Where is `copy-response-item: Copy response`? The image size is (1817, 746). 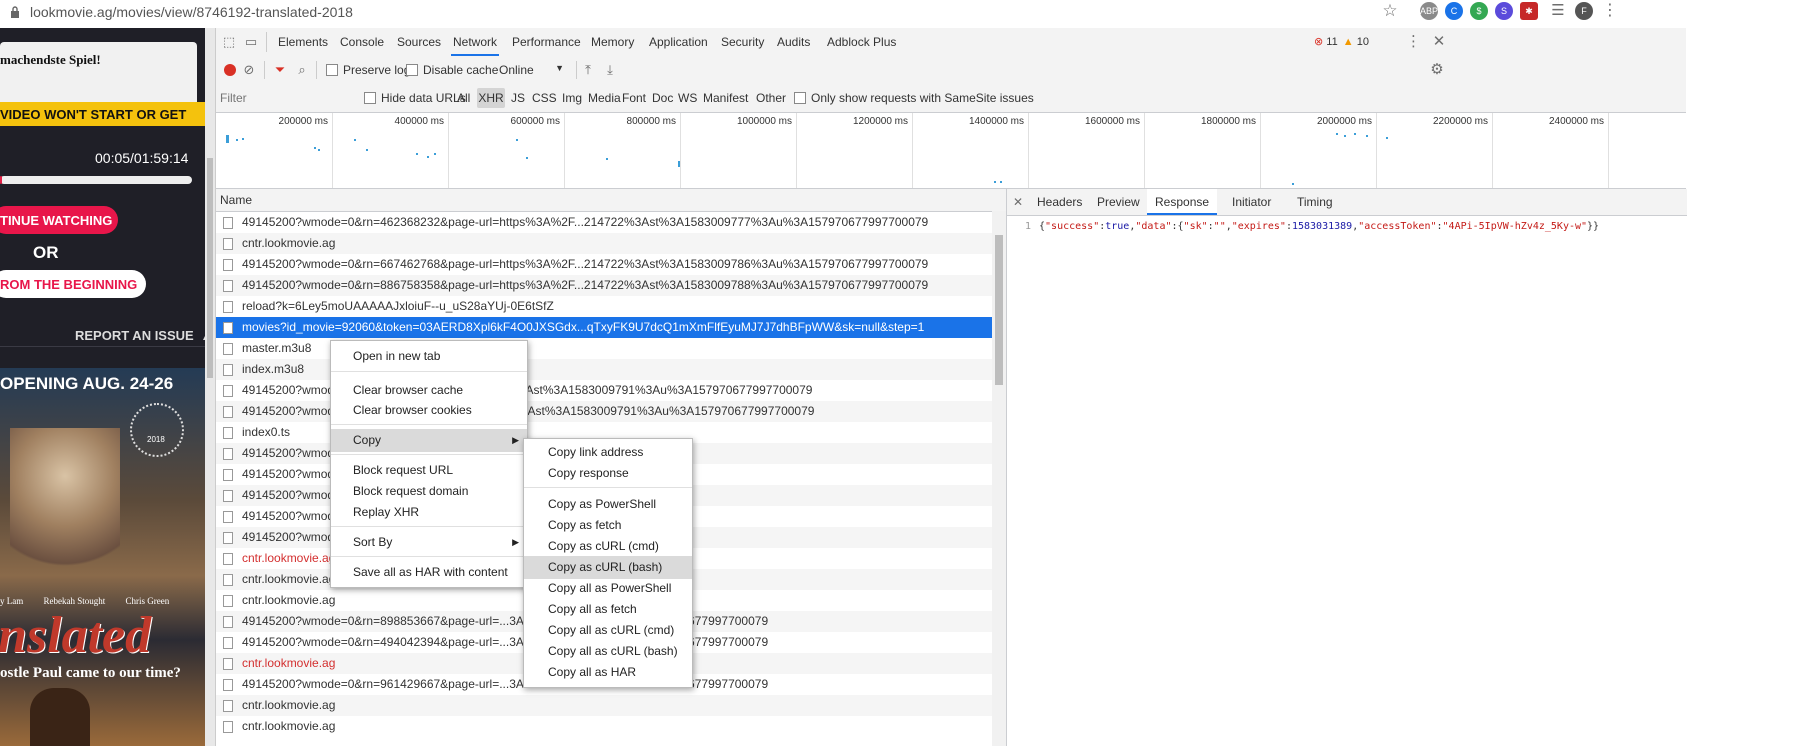
copy-response-item: Copy response is located at coordinates (608, 473).